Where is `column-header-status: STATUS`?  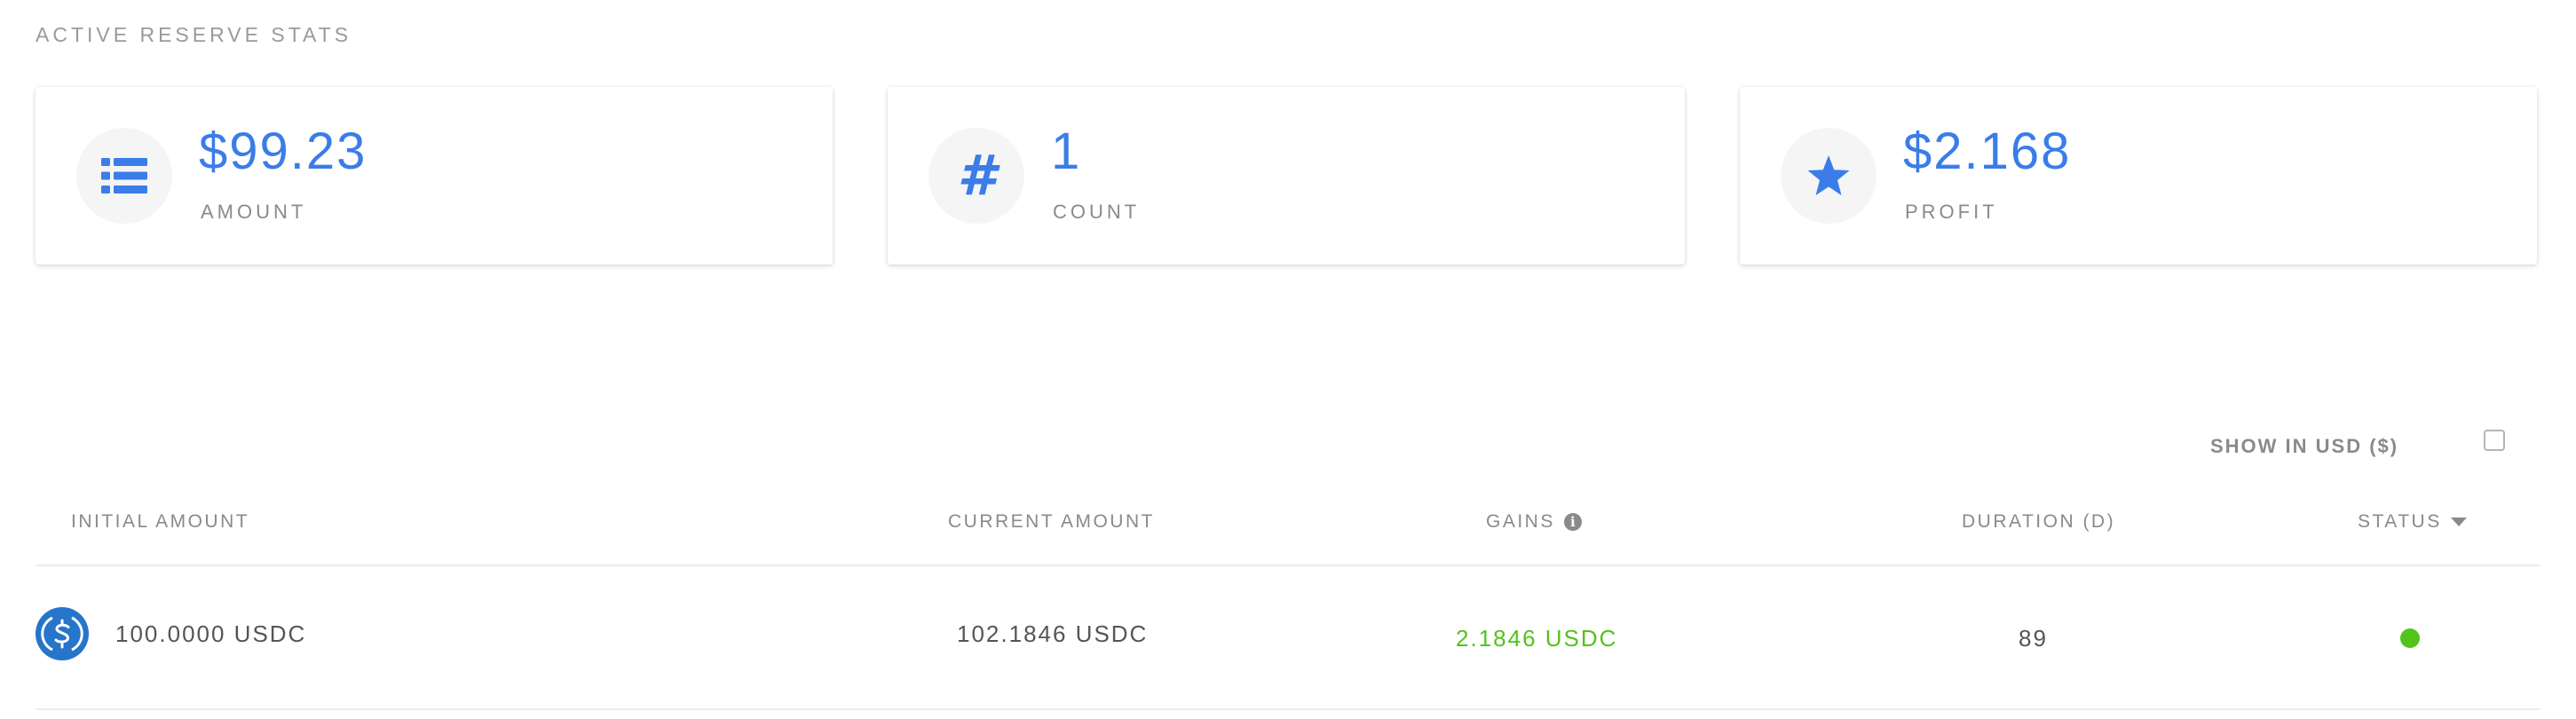 column-header-status: STATUS is located at coordinates (2412, 522).